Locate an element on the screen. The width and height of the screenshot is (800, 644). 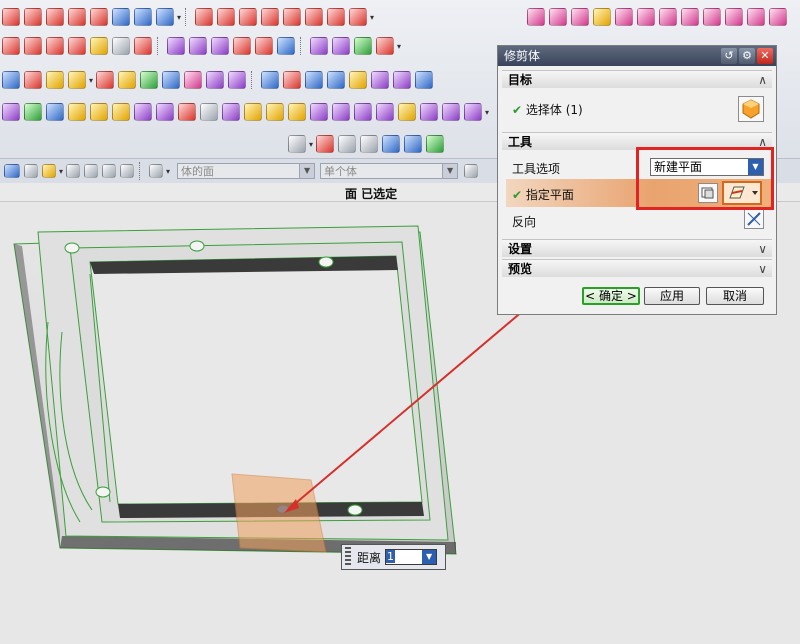
trim-body-icon is located at coordinates (209, 112).